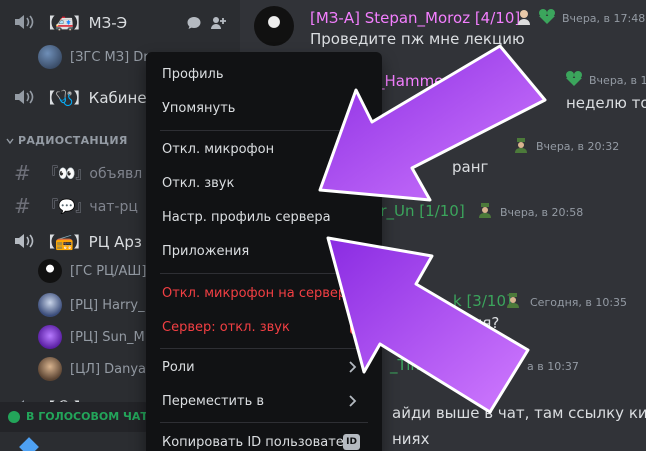 Image resolution: width=646 pixels, height=451 pixels. I want to click on message-text: ранг, so click(470, 167).